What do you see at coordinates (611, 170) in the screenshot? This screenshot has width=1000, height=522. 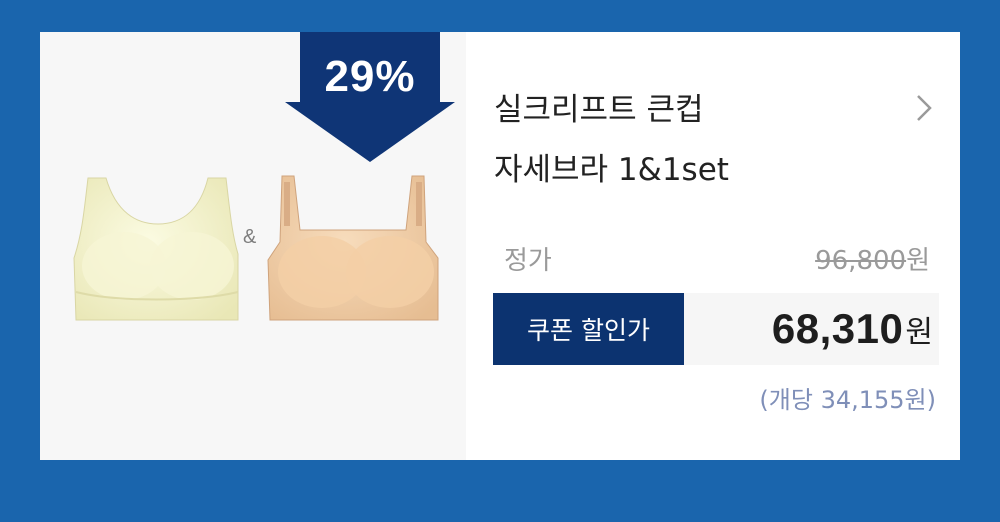 I see `product-title-line2: 자세브라 1&1set` at bounding box center [611, 170].